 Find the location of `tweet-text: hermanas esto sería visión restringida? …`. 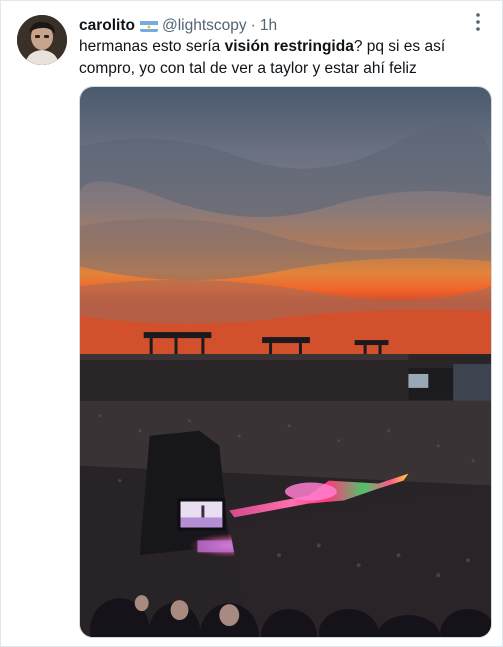

tweet-text: hermanas esto sería visión restringida? … is located at coordinates (281, 58).